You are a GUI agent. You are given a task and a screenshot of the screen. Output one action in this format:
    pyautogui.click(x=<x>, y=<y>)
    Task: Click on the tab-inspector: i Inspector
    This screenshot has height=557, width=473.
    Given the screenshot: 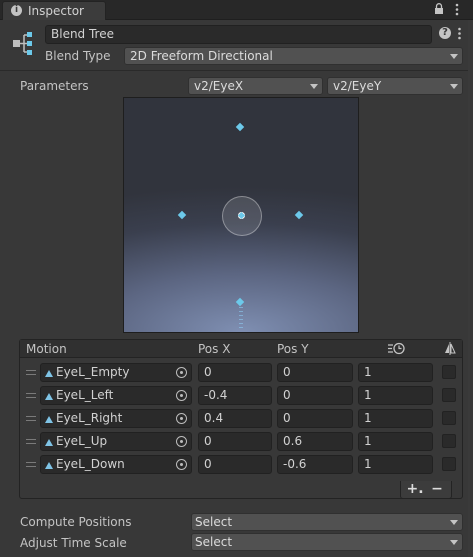 What is the action you would take?
    pyautogui.click(x=54, y=10)
    